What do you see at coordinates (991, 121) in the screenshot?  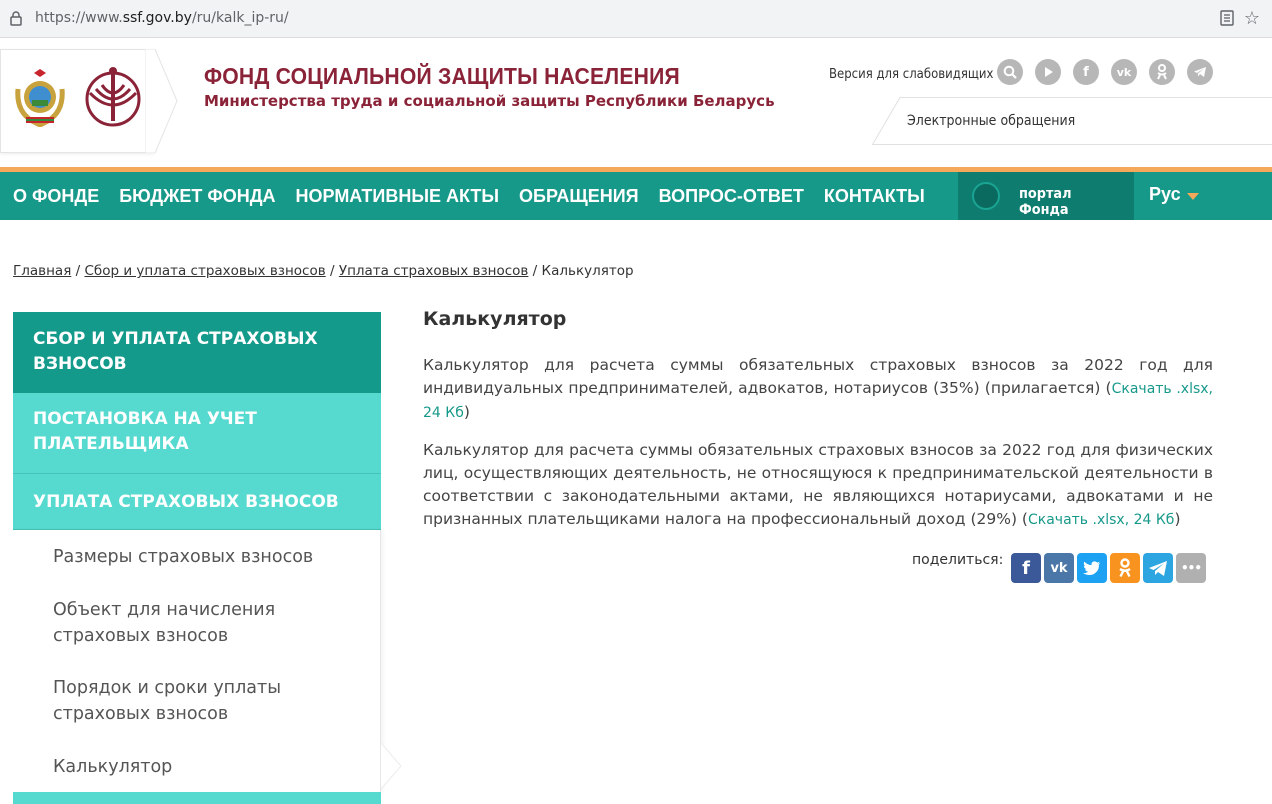 I see `e-appeals-link: Электронные обращения` at bounding box center [991, 121].